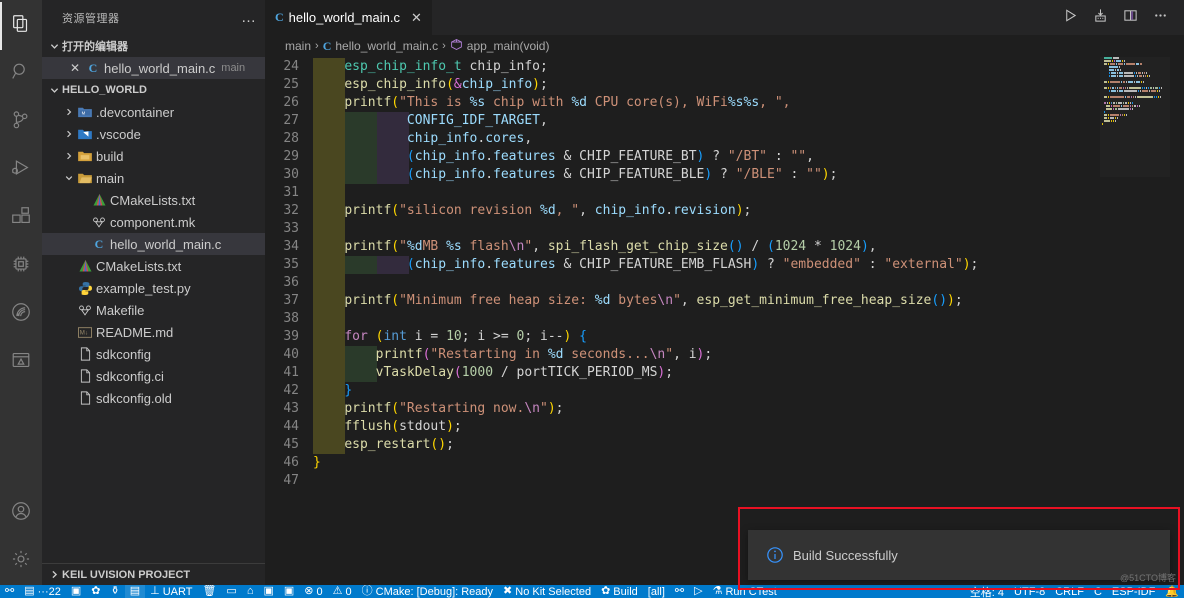 This screenshot has width=1184, height=598. What do you see at coordinates (619, 591) in the screenshot?
I see `status-item-cmake-build: ✿ Build` at bounding box center [619, 591].